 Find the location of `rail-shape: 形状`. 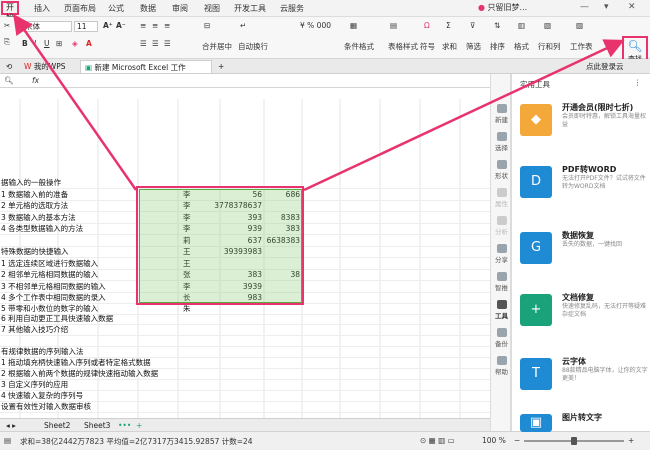

rail-shape: 形状 is located at coordinates (501, 170).